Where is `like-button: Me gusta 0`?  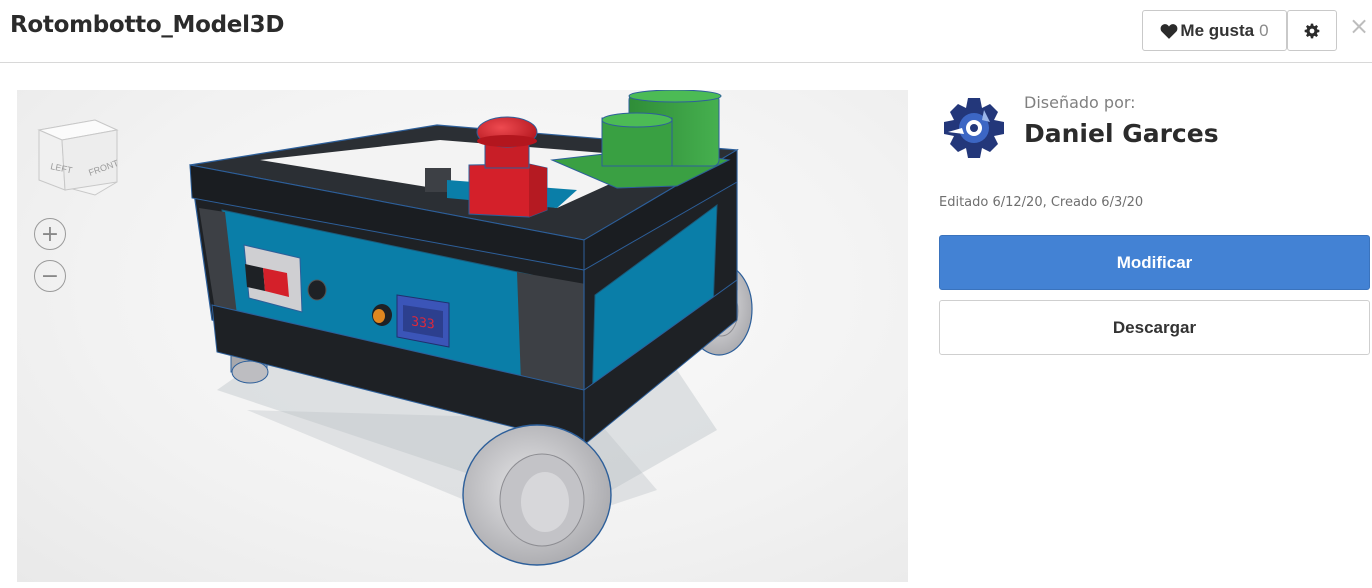 like-button: Me gusta 0 is located at coordinates (1214, 30).